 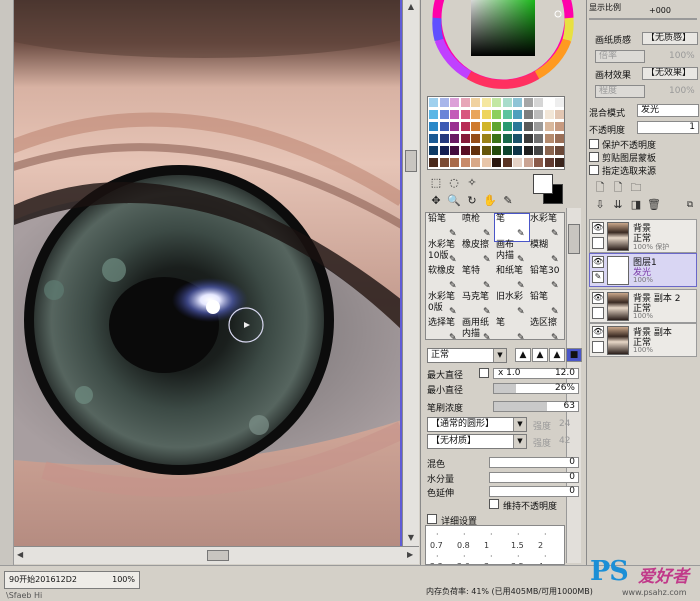 I want to click on clear-layer-icon: ◨, so click(x=636, y=205).